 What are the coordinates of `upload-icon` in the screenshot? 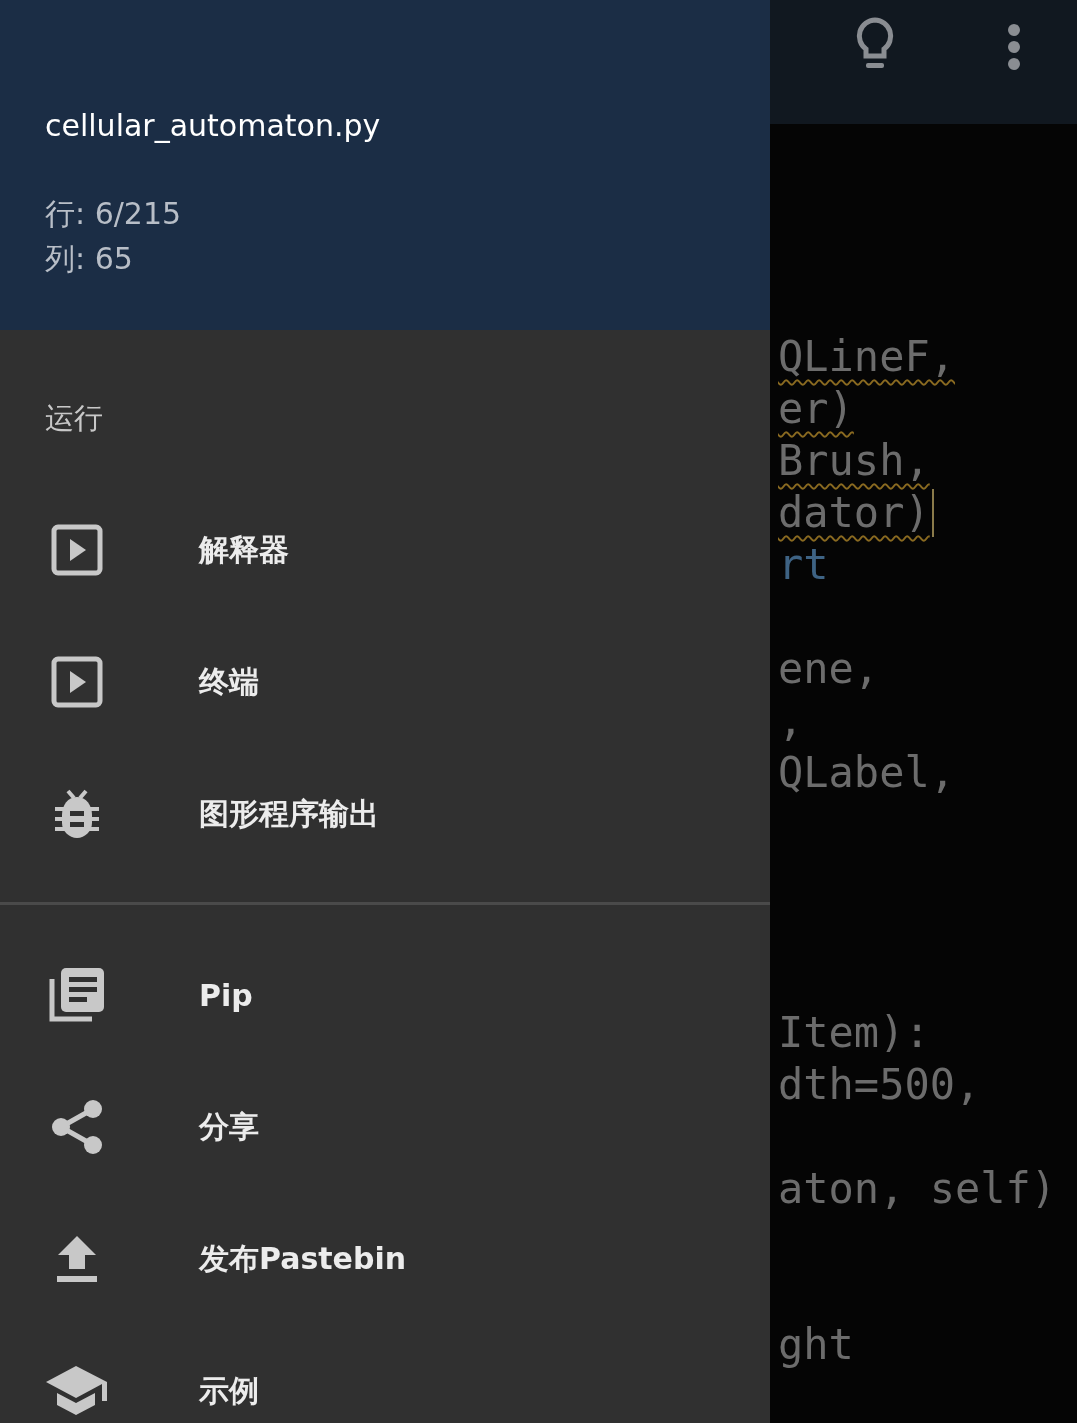 It's located at (77, 1259).